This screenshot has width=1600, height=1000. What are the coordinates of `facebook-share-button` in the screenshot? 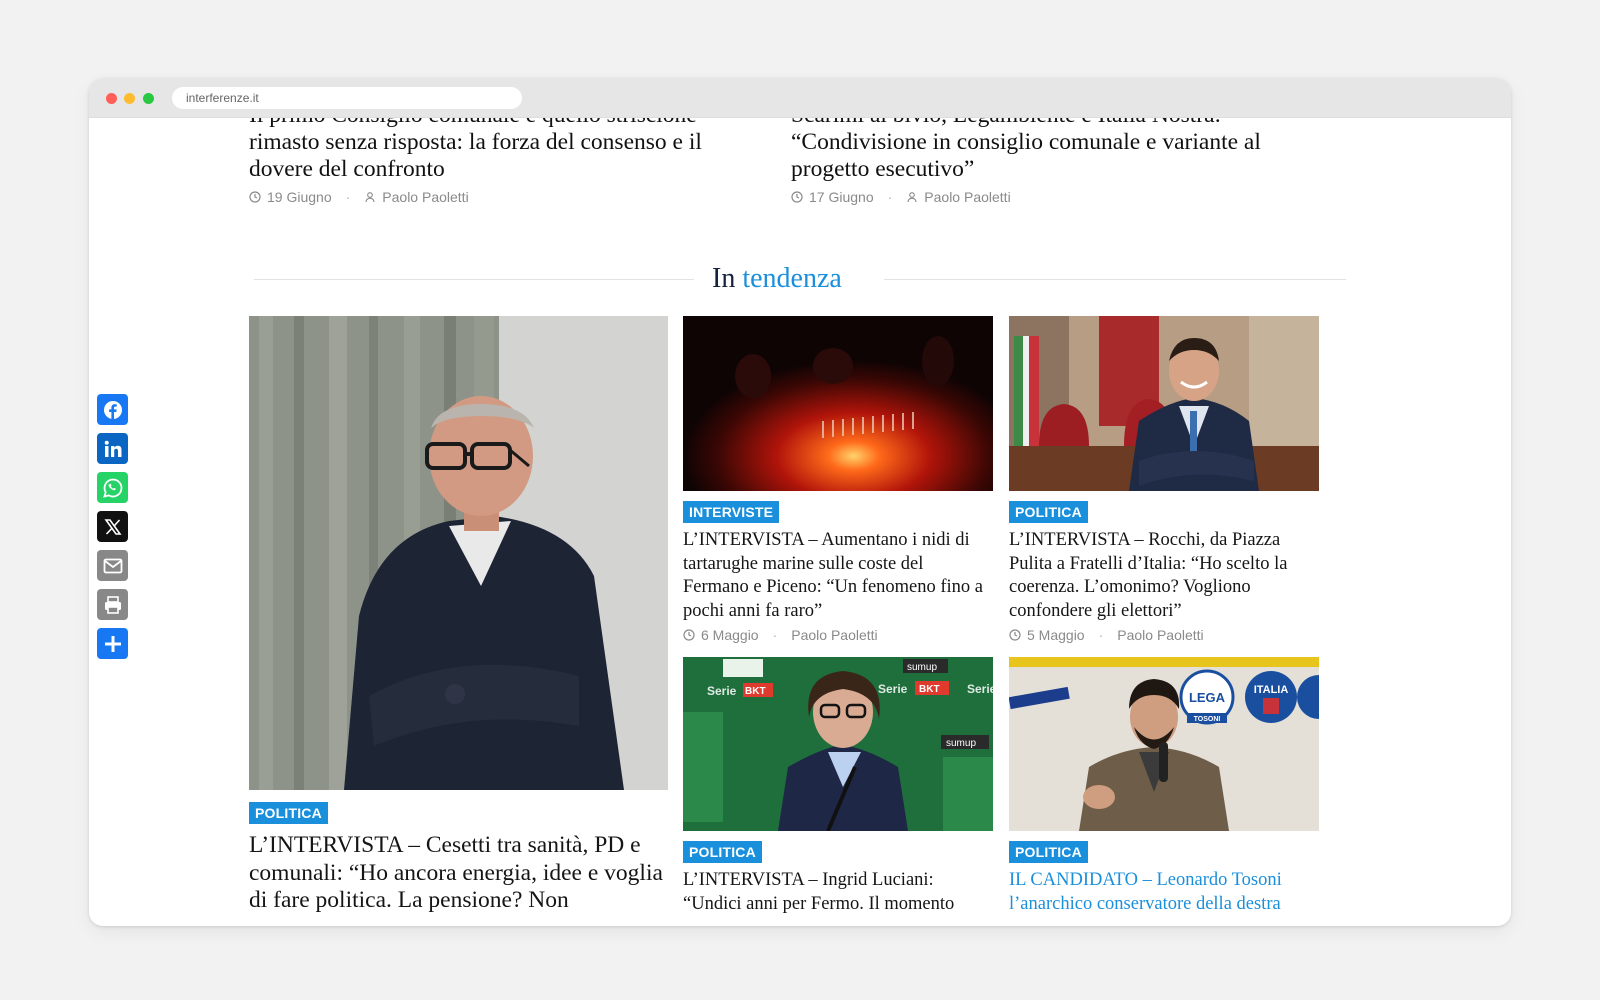 It's located at (112, 409).